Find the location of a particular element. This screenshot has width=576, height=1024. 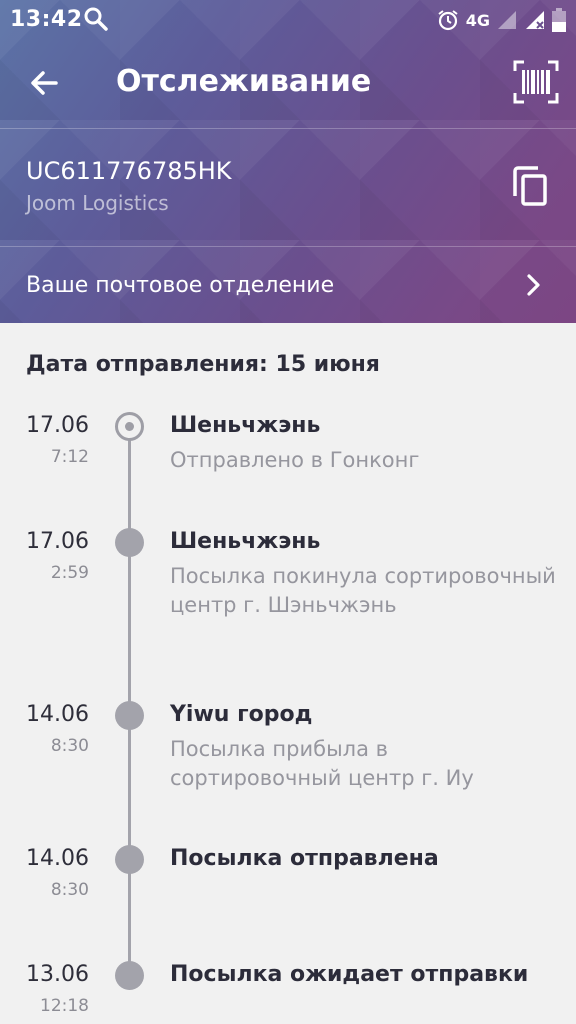

tracking-number: UC611776785HK is located at coordinates (129, 171).